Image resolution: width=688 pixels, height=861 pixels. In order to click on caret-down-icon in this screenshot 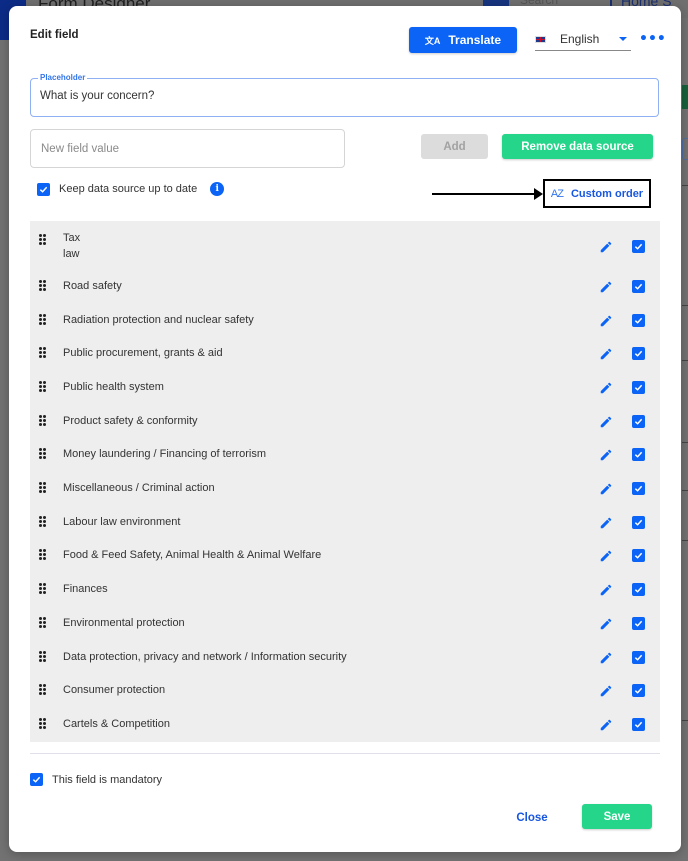, I will do `click(623, 39)`.